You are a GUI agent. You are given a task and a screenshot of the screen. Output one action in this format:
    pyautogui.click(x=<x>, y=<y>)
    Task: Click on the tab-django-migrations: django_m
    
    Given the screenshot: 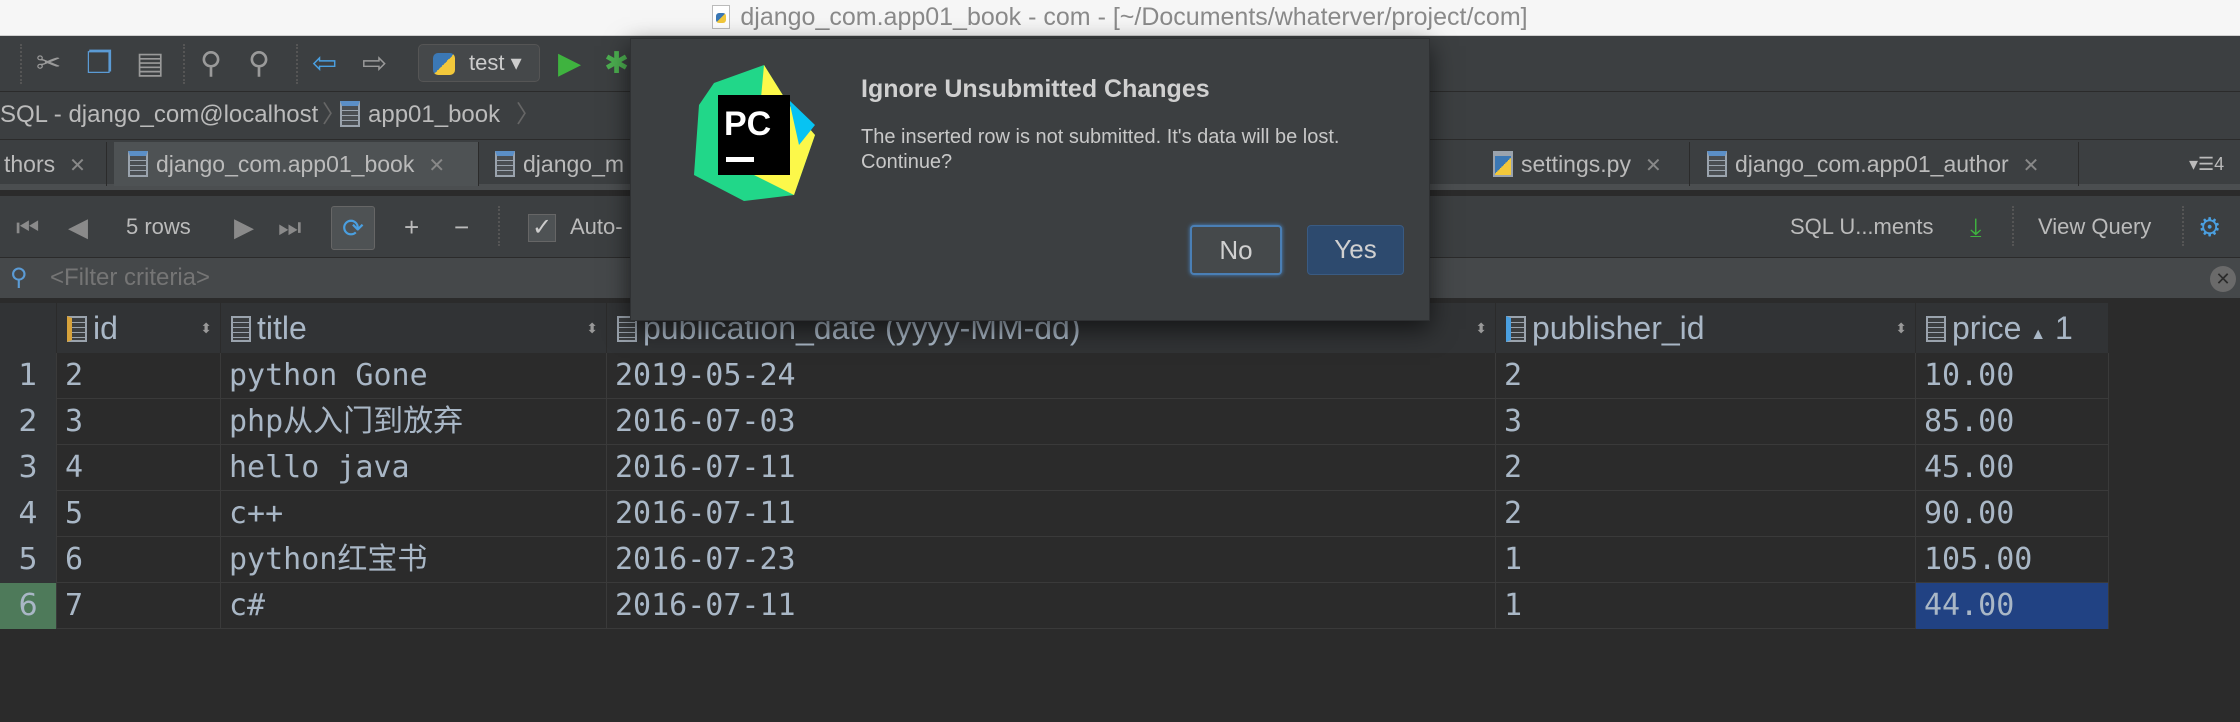 What is the action you would take?
    pyautogui.click(x=561, y=164)
    